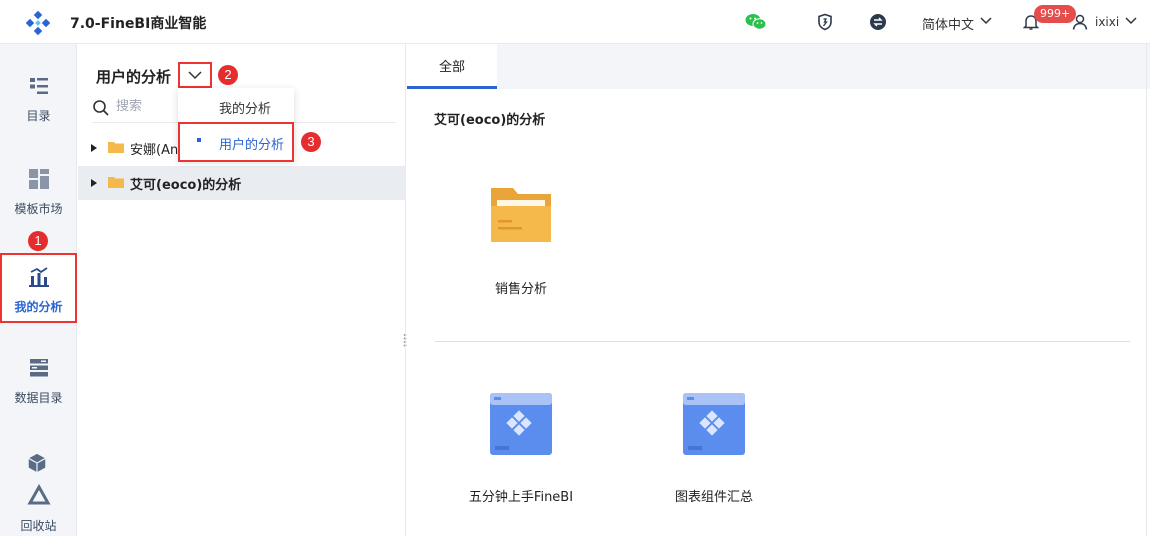  I want to click on notification-badge: 999+, so click(1055, 14).